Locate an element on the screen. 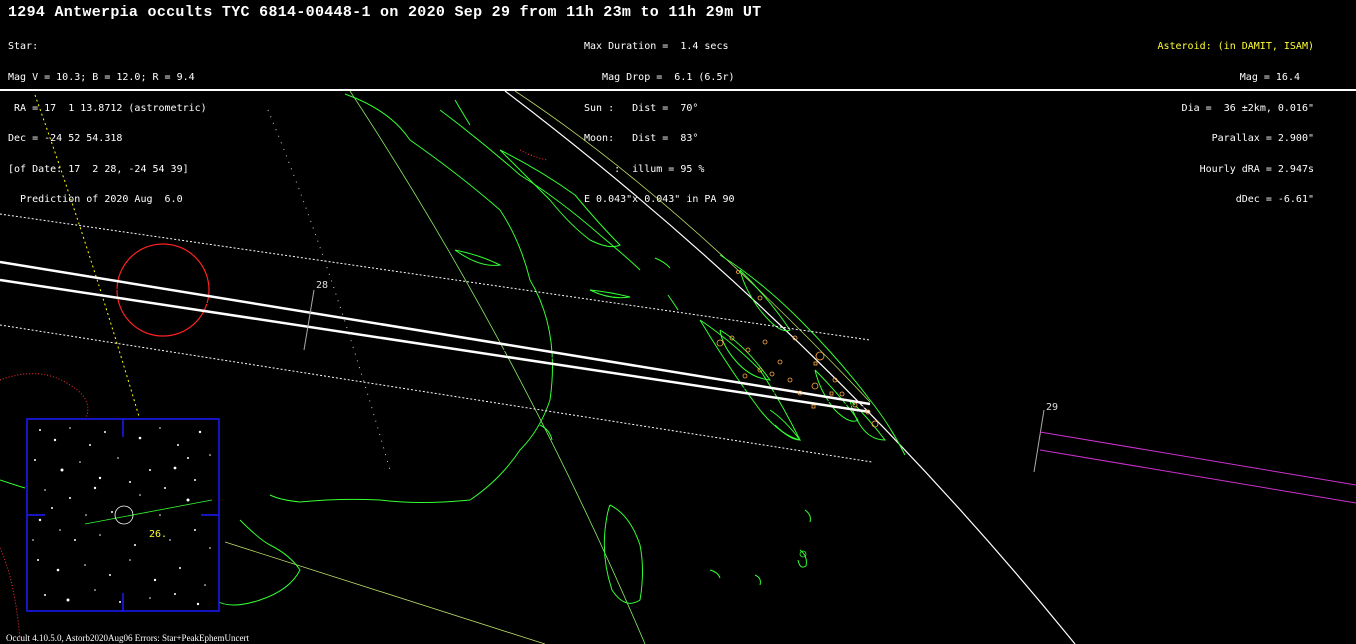 The height and width of the screenshot is (644, 1356). path-line-north is located at coordinates (435, 333).